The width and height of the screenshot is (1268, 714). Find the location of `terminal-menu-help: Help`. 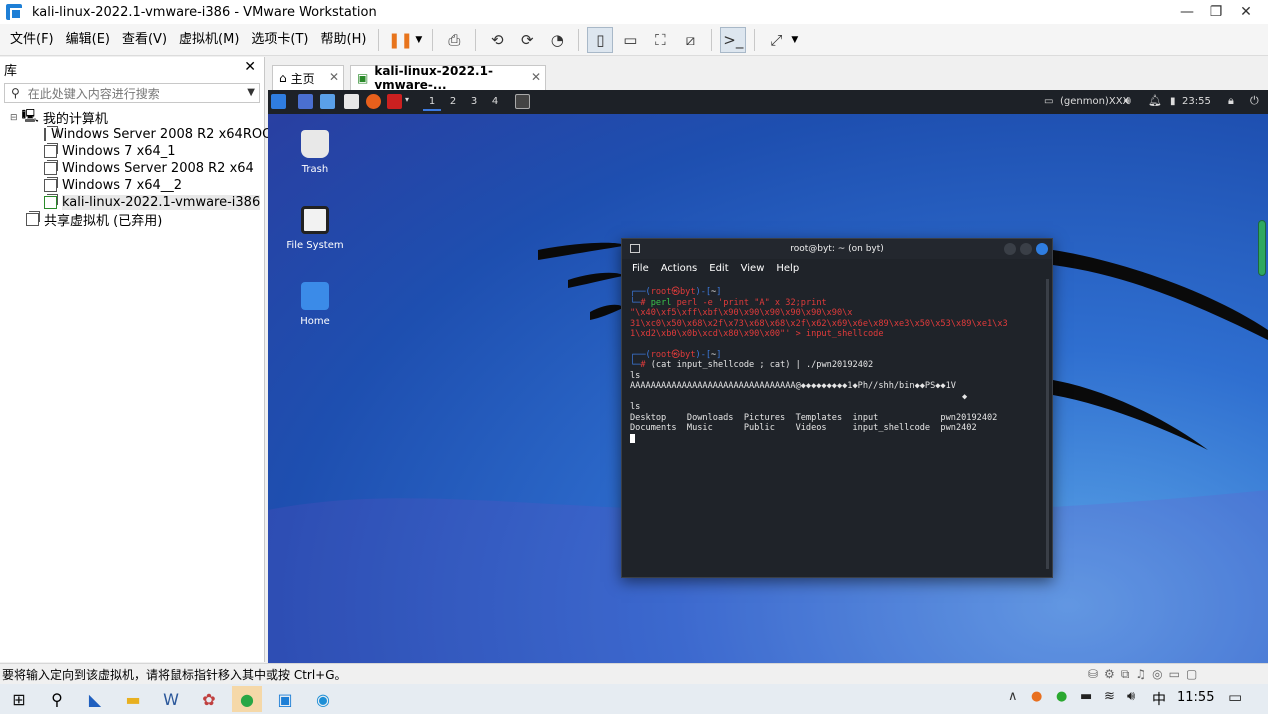

terminal-menu-help: Help is located at coordinates (787, 268).